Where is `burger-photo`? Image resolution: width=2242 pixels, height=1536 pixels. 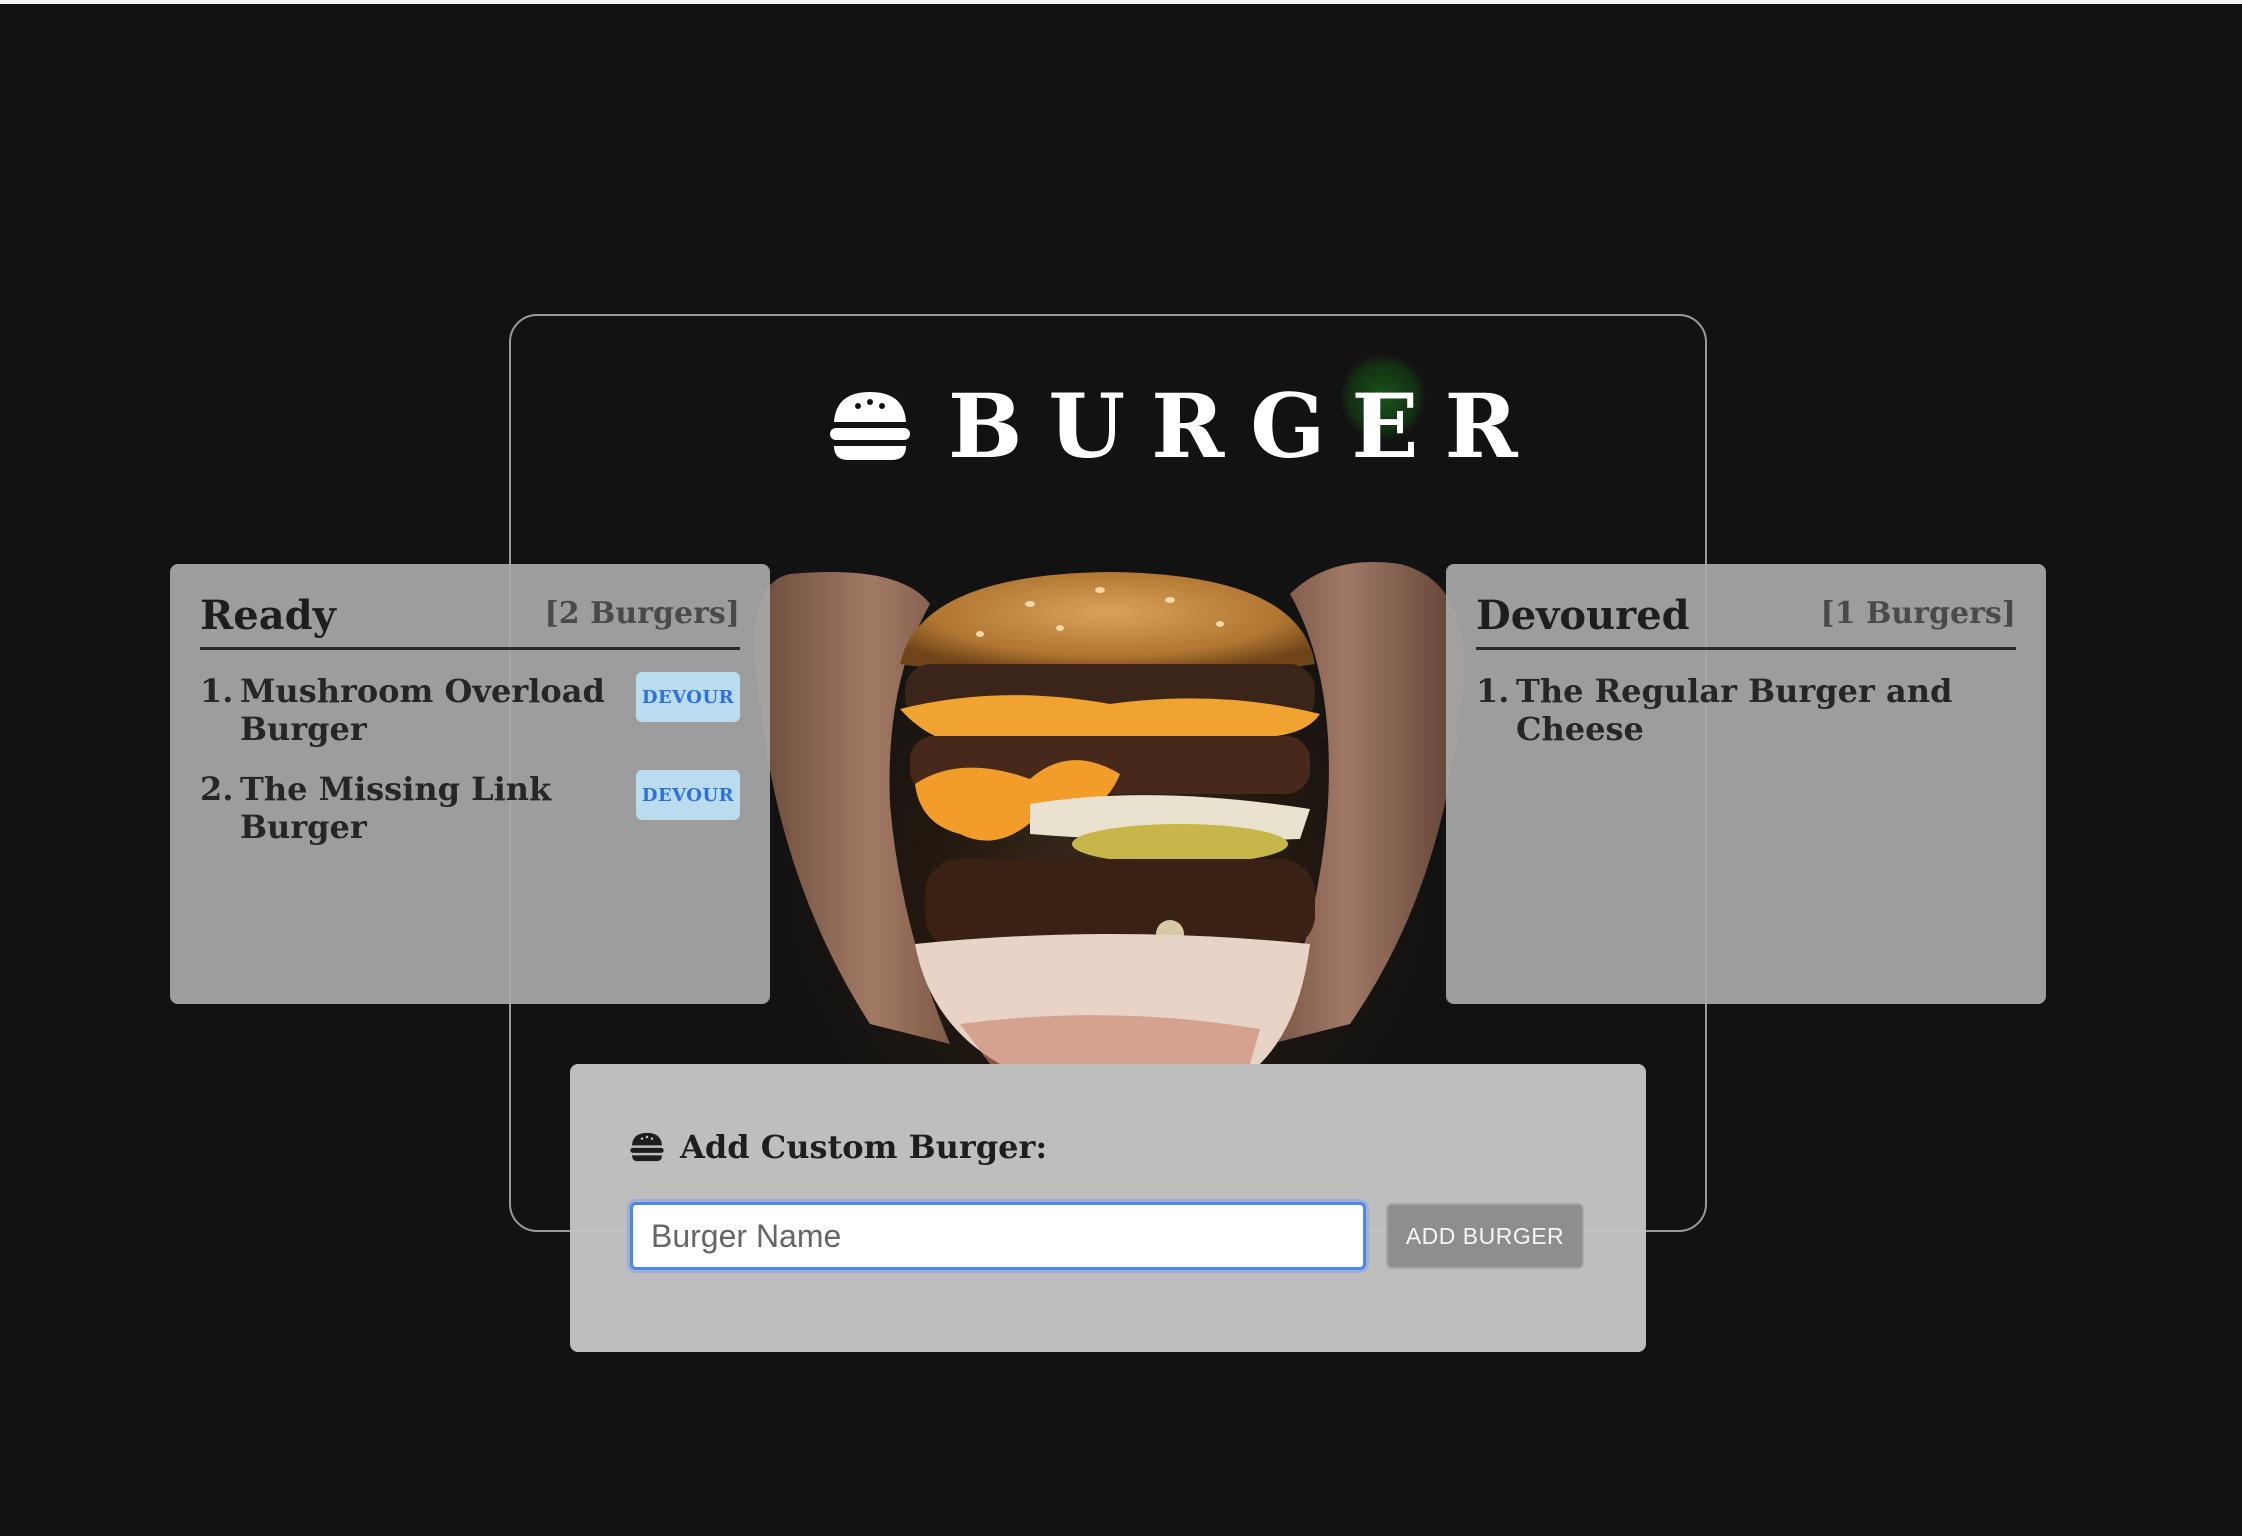 burger-photo is located at coordinates (1109, 813).